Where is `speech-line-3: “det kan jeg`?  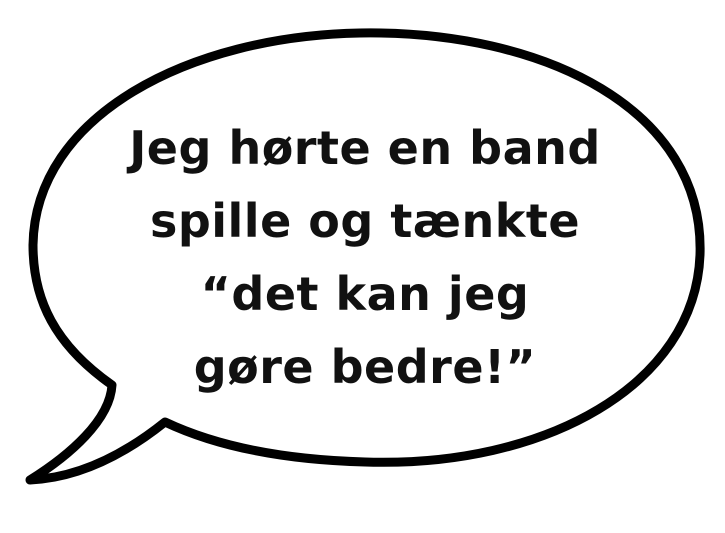
speech-line-3: “det kan jeg is located at coordinates (365, 294).